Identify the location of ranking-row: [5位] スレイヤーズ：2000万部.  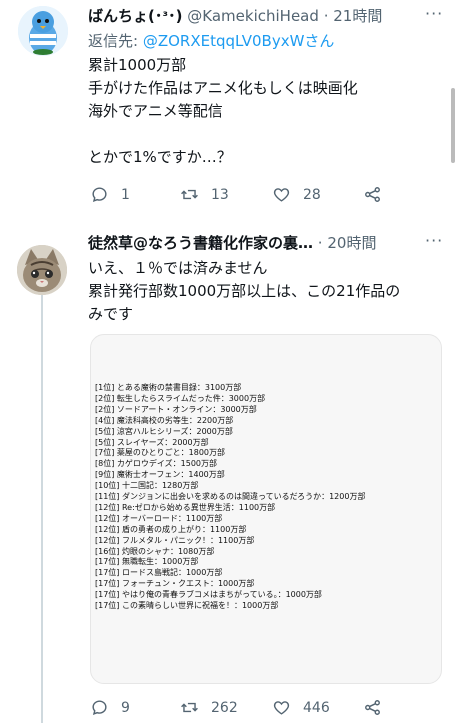
(152, 442).